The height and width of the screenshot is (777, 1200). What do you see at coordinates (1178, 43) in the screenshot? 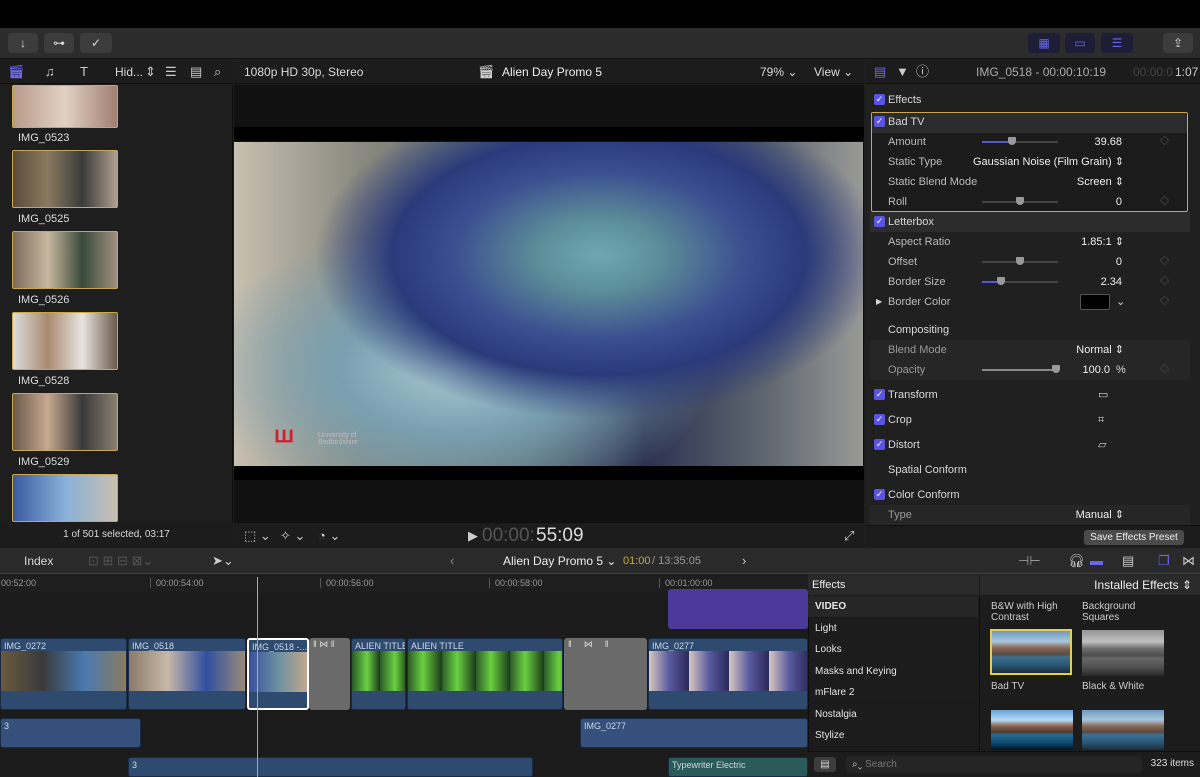
I see `share-button: ⇪` at bounding box center [1178, 43].